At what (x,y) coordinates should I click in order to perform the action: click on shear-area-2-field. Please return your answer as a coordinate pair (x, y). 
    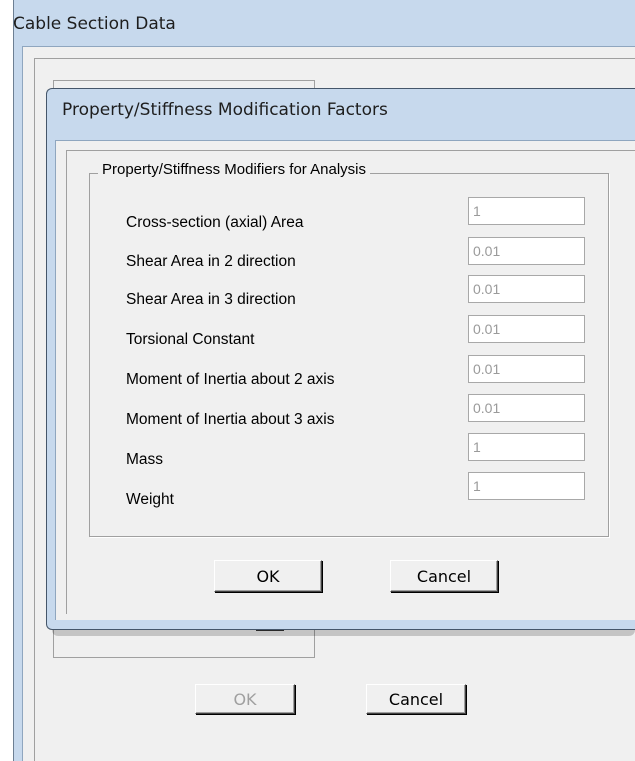
    Looking at the image, I should click on (526, 251).